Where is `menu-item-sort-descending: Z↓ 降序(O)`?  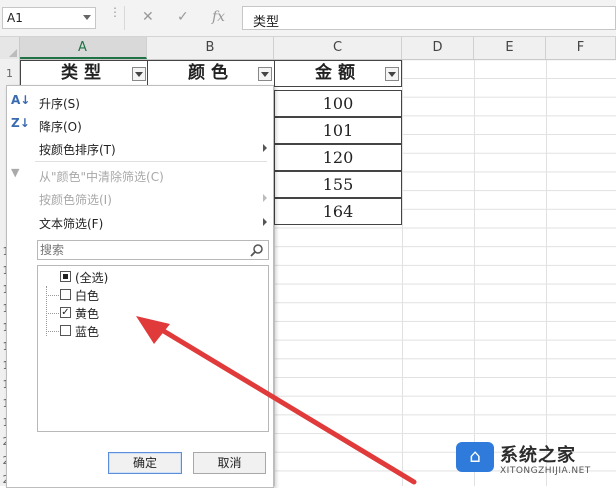
menu-item-sort-descending: Z↓ 降序(O) is located at coordinates (140, 125).